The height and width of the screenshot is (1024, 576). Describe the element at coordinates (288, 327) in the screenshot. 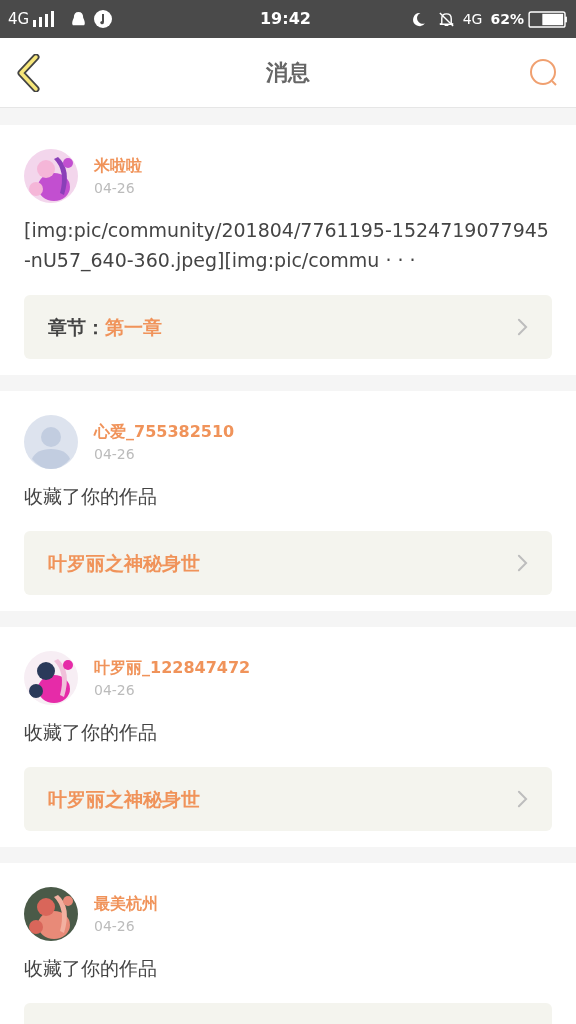

I see `chapter-link: 章节：第一章` at that location.